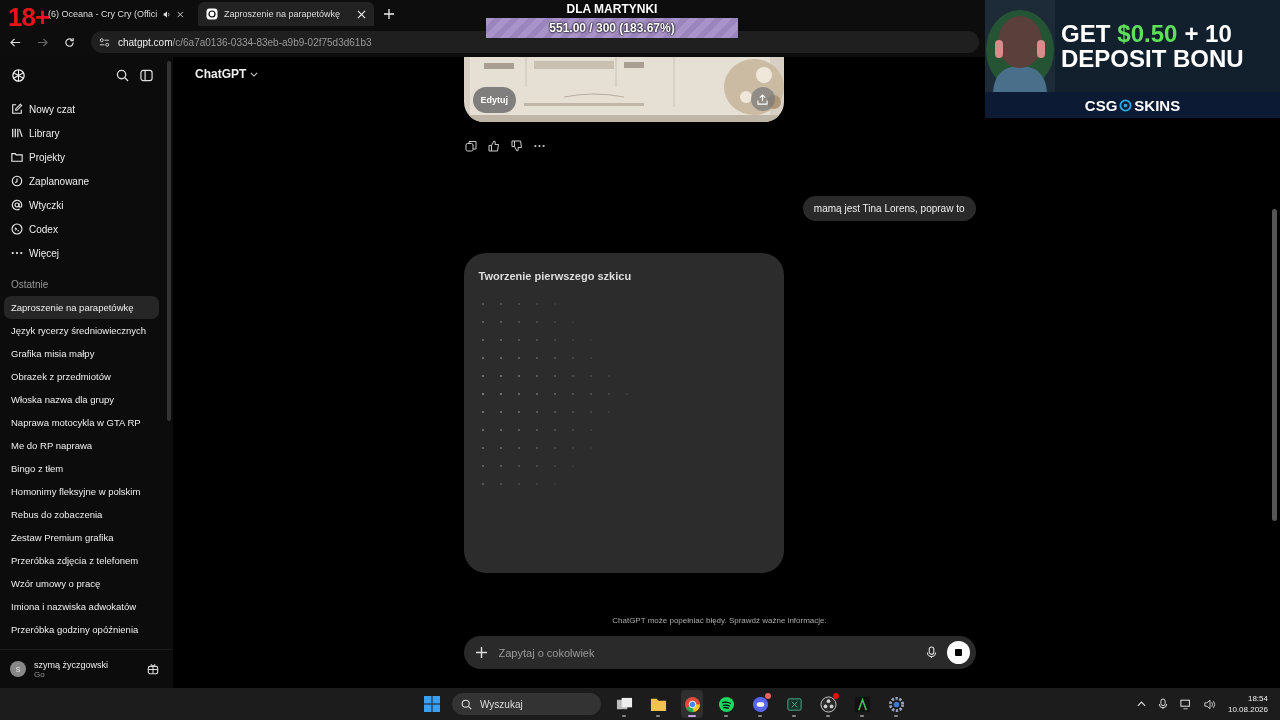 This screenshot has width=1280, height=720. I want to click on ad-banner: GET $0.50 + 10 DEPOSIT BONU CSG SKINS, so click(1132, 59).